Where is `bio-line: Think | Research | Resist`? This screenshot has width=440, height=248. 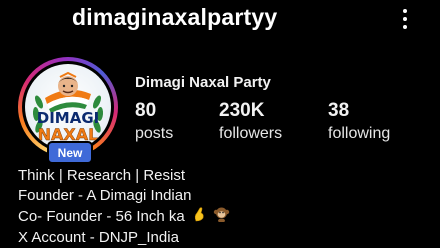 bio-line: Think | Research | Resist is located at coordinates (102, 175).